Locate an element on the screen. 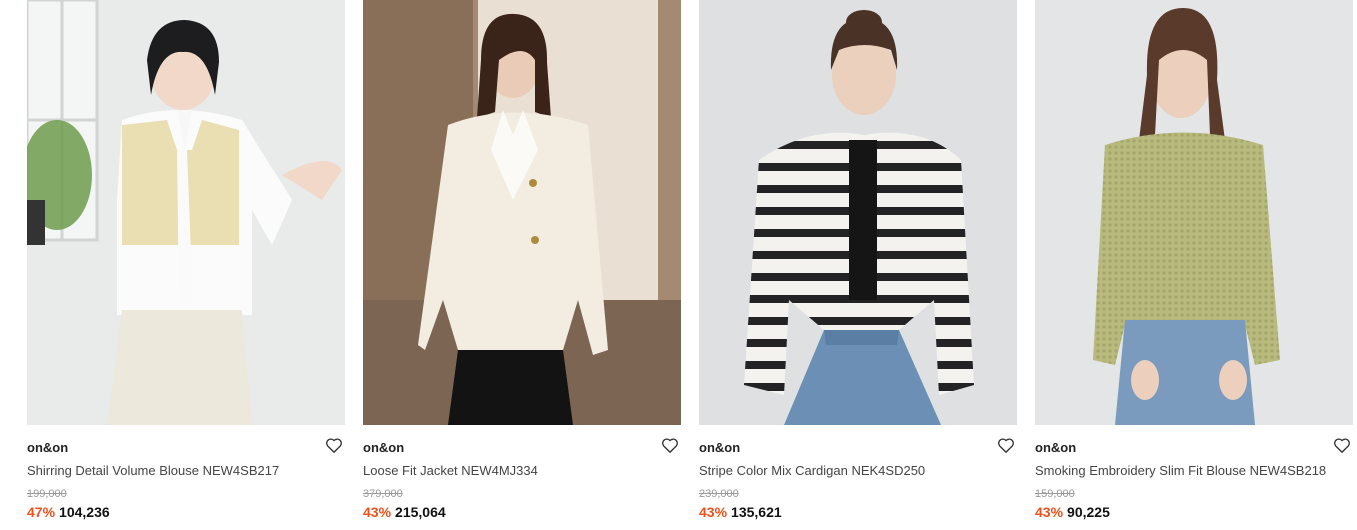 This screenshot has height=530, width=1357. sale-price: 135,621 is located at coordinates (756, 512).